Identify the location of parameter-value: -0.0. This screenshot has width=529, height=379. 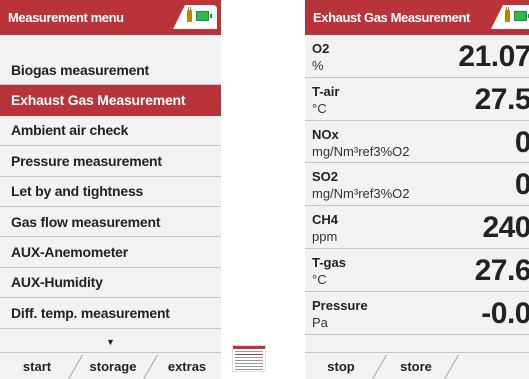
(505, 313).